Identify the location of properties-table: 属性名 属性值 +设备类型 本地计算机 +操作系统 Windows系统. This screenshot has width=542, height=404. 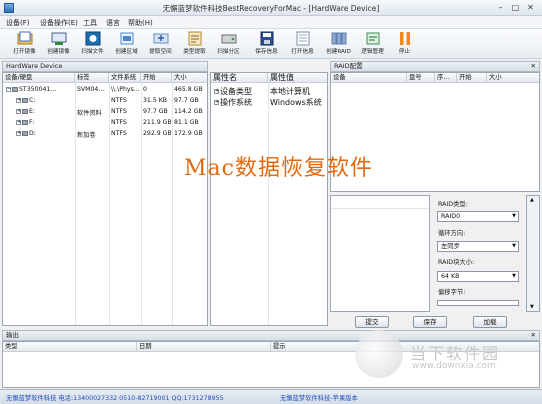
(269, 199).